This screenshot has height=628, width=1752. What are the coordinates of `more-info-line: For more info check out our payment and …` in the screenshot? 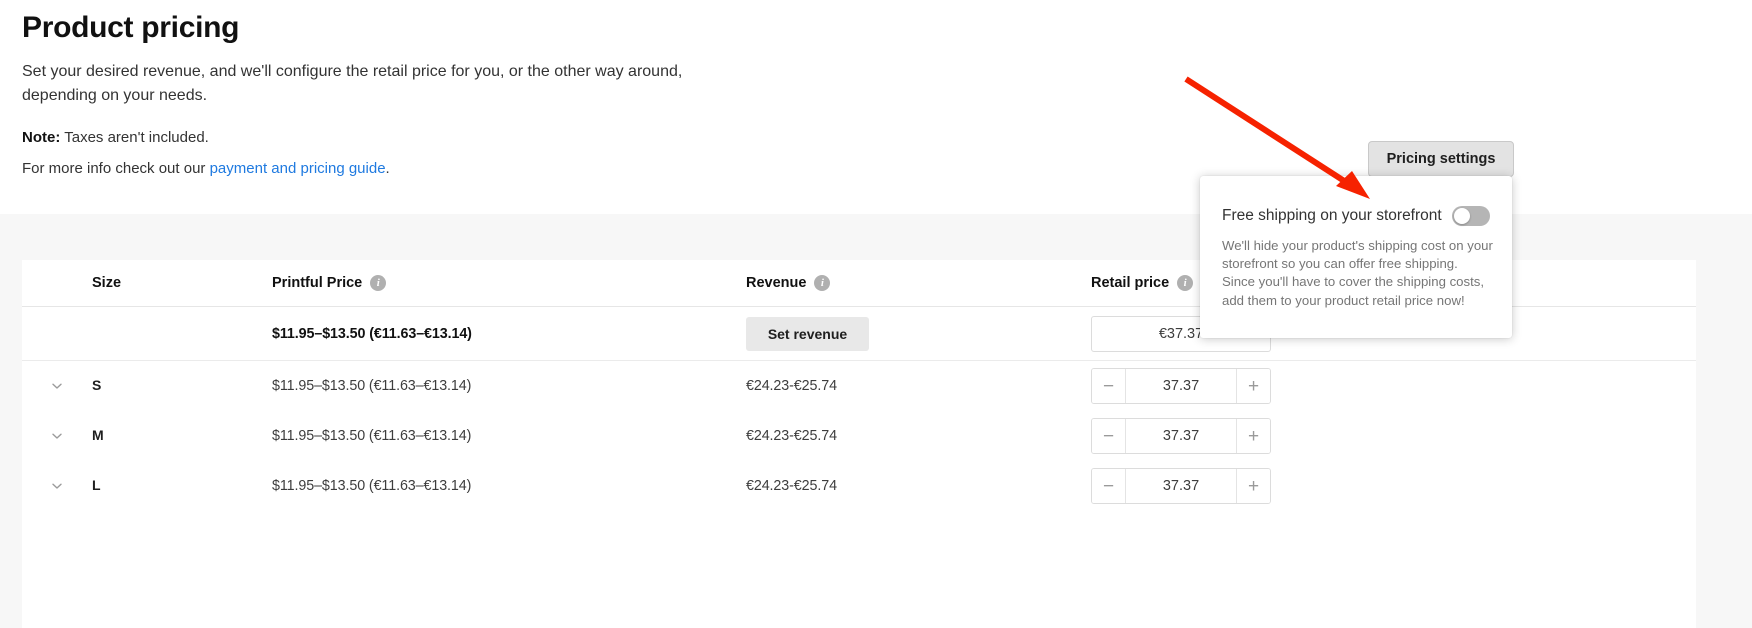 It's located at (402, 169).